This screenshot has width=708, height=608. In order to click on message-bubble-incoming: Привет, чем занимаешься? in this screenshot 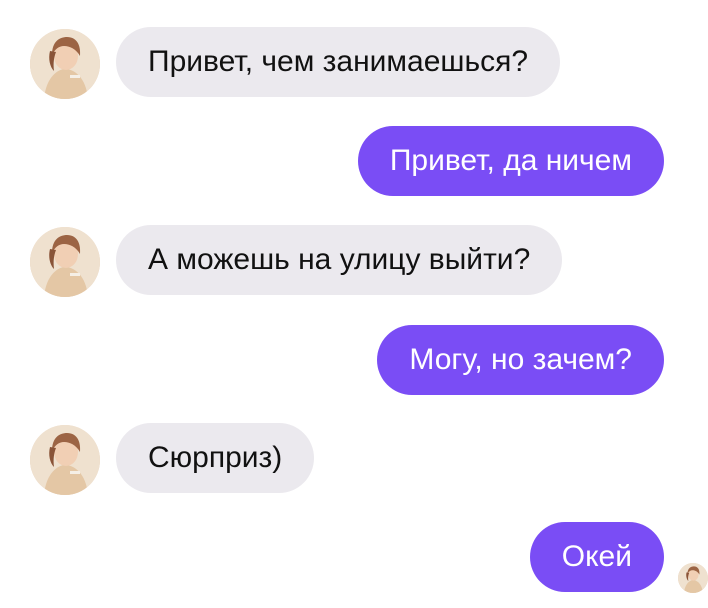, I will do `click(338, 62)`.